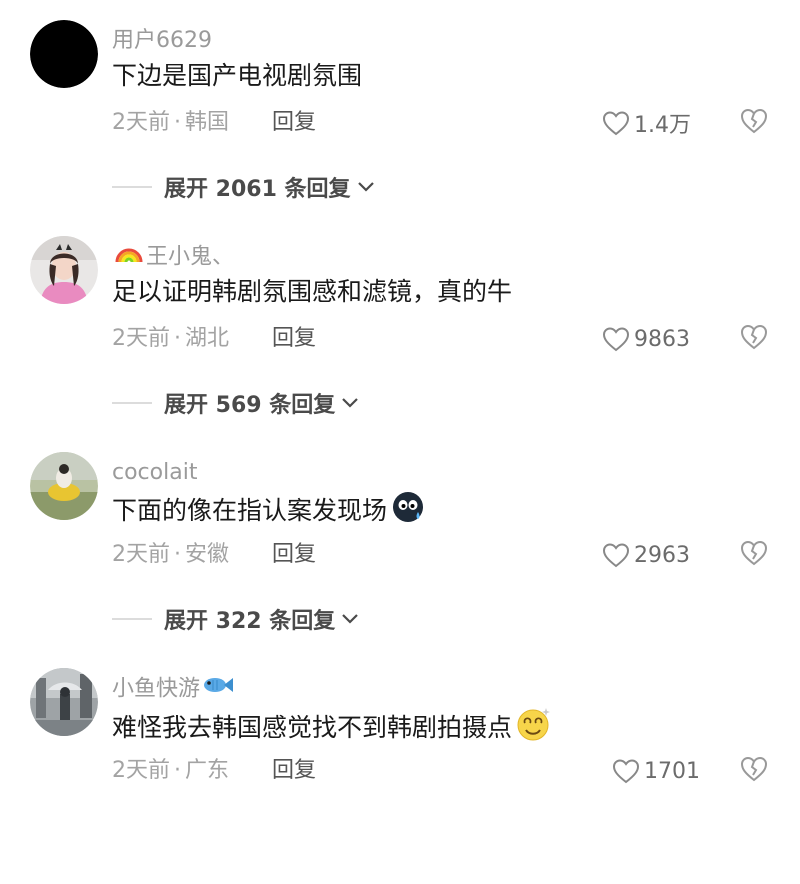  I want to click on comment-meta: 2天前 · 湖北, so click(170, 339).